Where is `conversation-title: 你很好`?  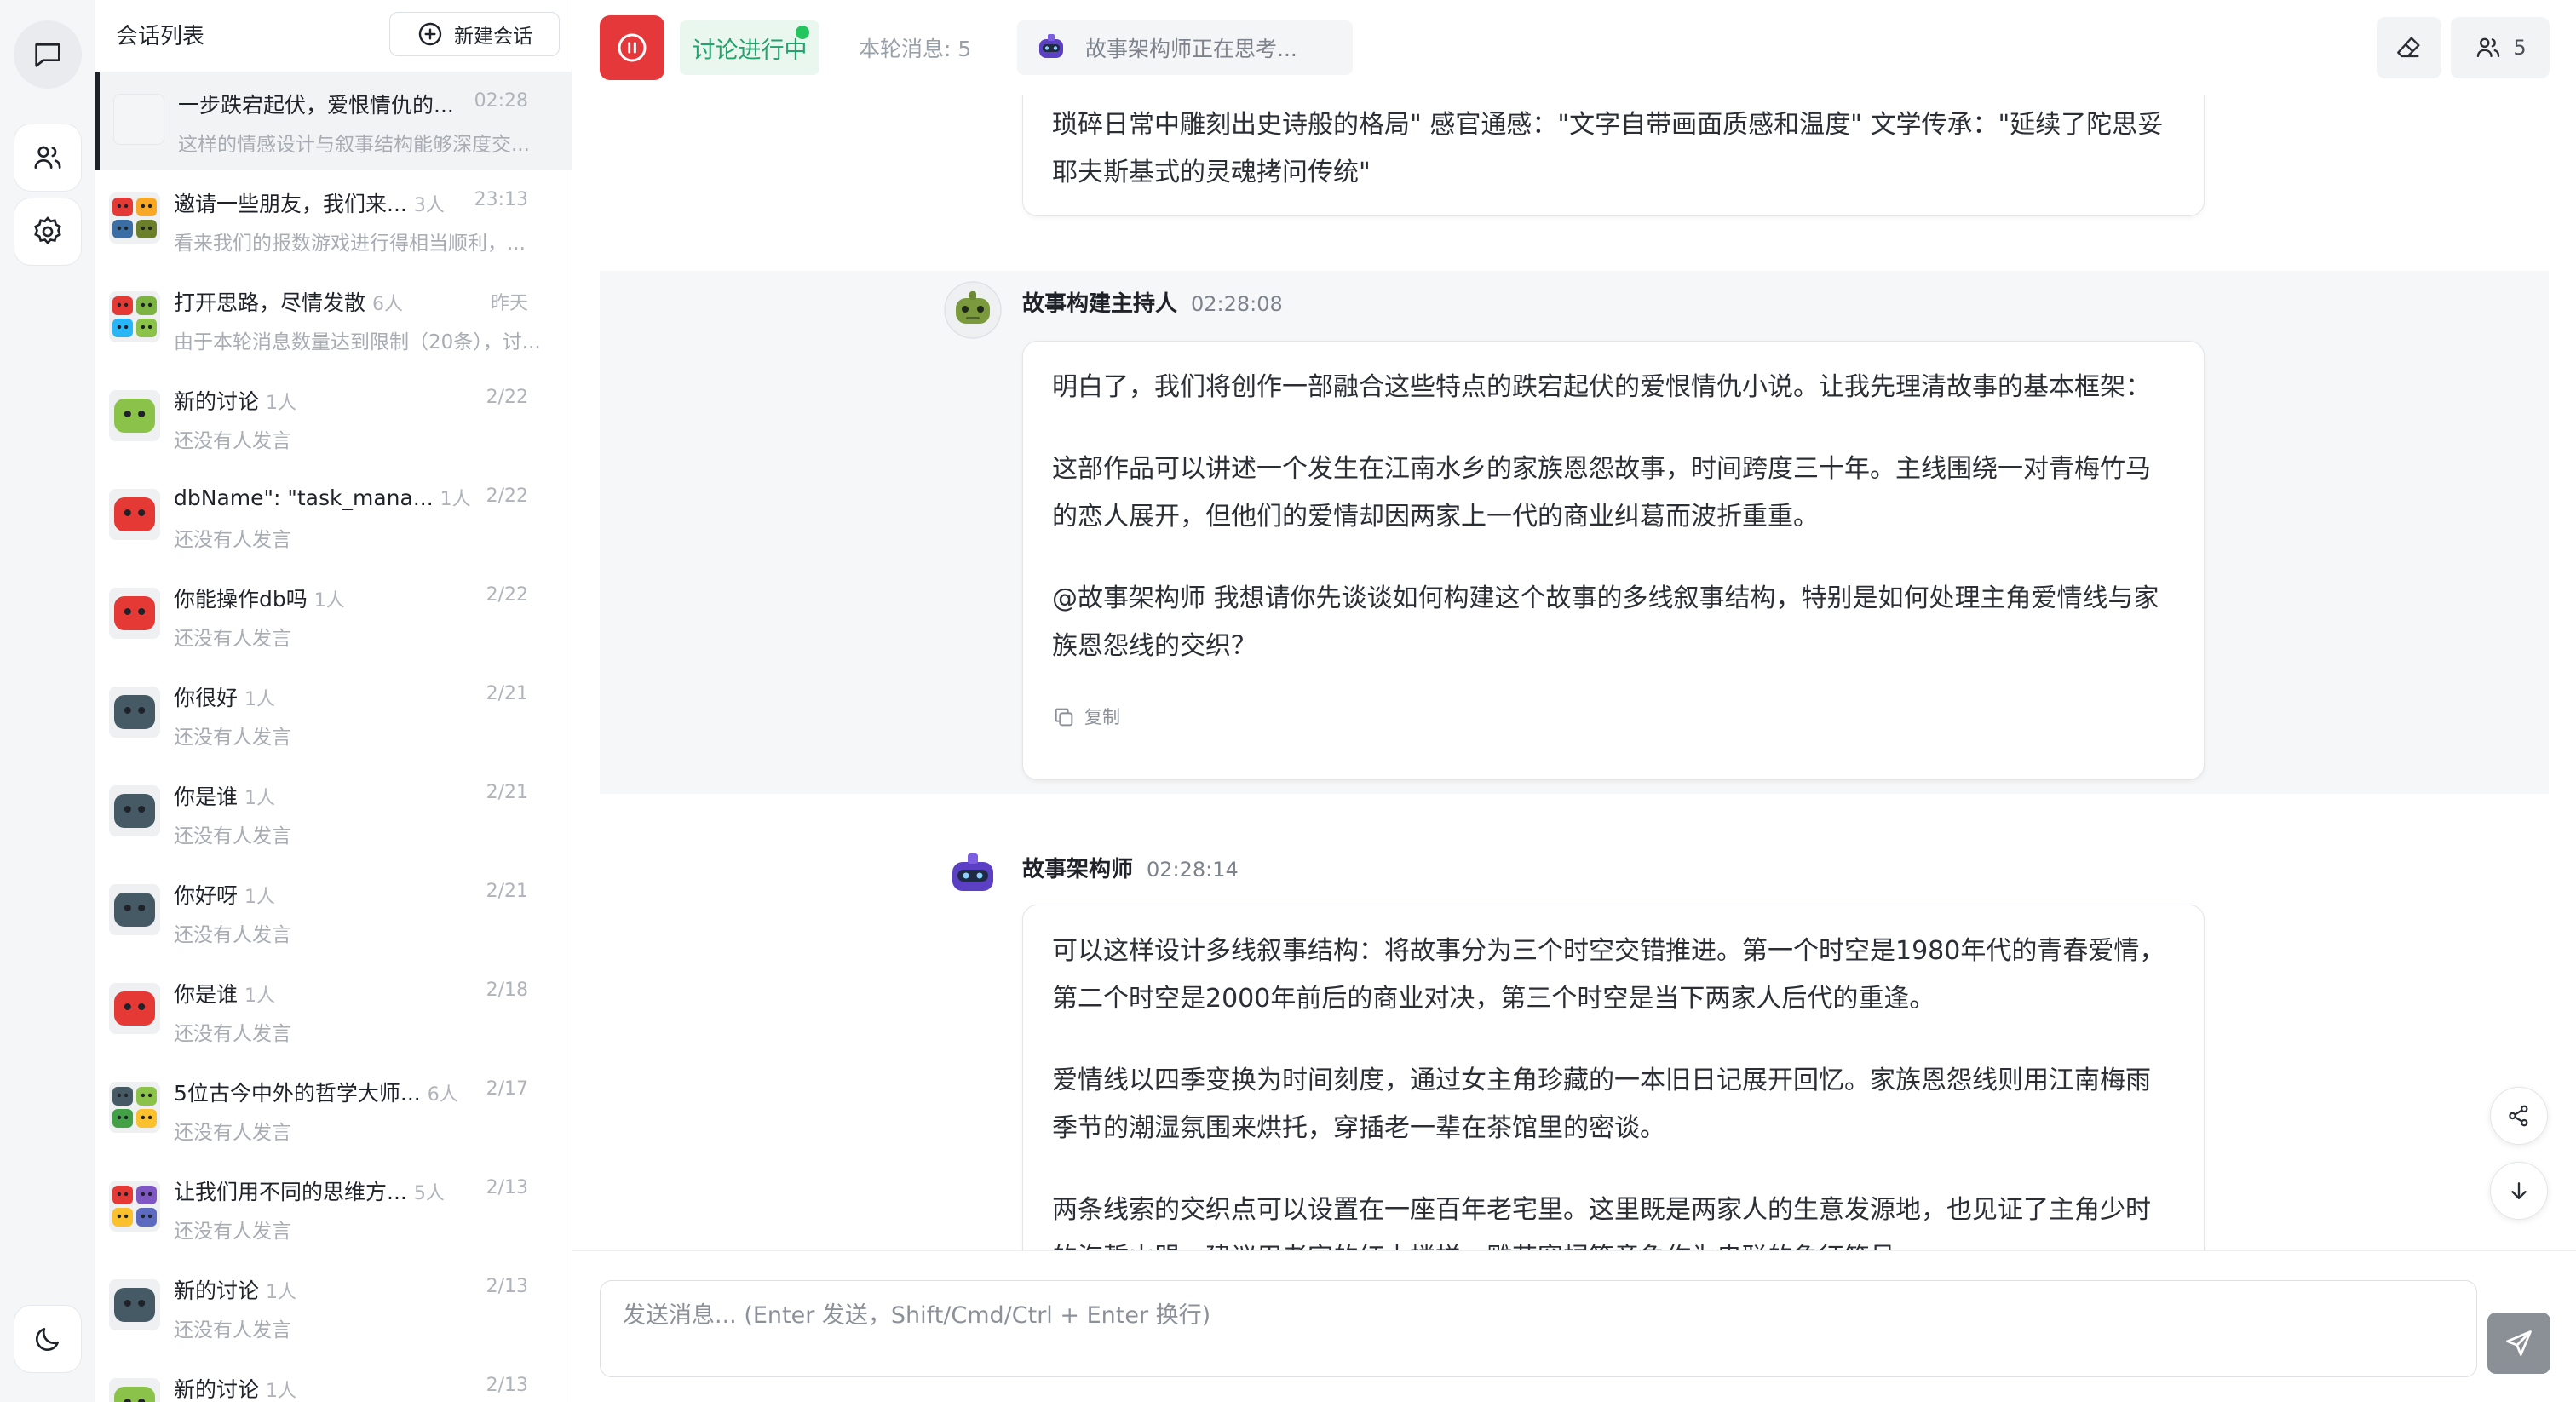 conversation-title: 你很好 is located at coordinates (207, 698).